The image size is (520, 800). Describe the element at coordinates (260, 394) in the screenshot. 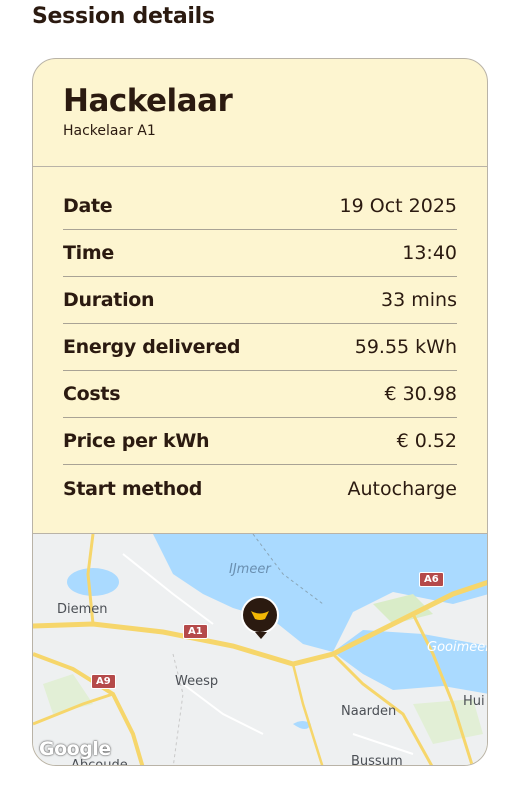

I see `detail-row-costs: Costs € 30.98` at that location.